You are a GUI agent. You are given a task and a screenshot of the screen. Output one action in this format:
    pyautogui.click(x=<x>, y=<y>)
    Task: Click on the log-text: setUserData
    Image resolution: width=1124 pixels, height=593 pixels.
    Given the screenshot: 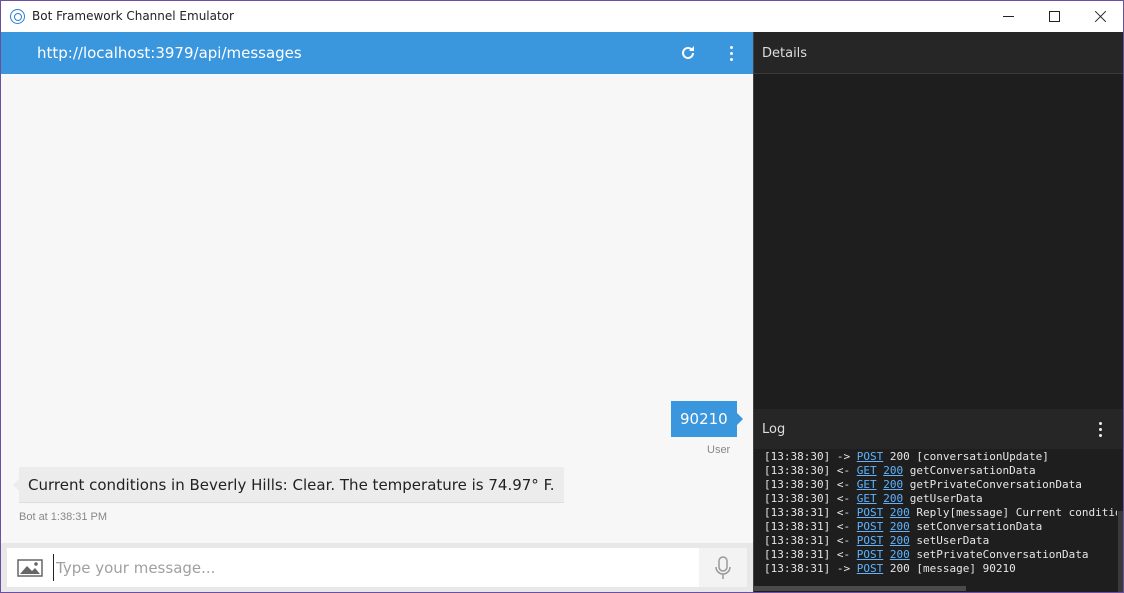 What is the action you would take?
    pyautogui.click(x=953, y=540)
    